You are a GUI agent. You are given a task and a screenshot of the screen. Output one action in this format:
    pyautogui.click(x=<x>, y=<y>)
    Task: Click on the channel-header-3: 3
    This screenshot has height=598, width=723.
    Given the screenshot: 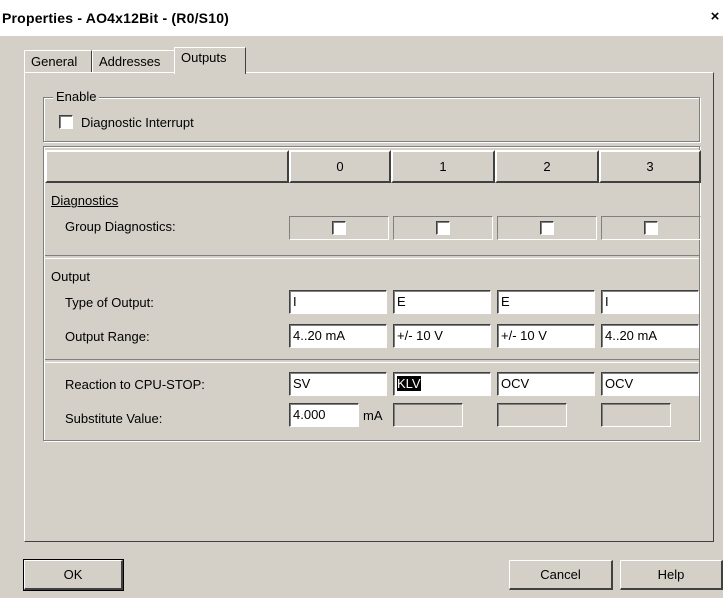 What is the action you would take?
    pyautogui.click(x=650, y=166)
    